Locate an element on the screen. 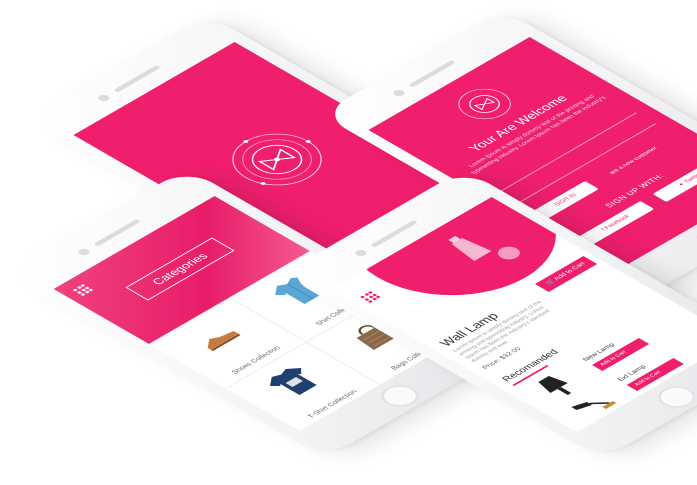 The width and height of the screenshot is (697, 485). twitter-label: Twitter is located at coordinates (690, 178).